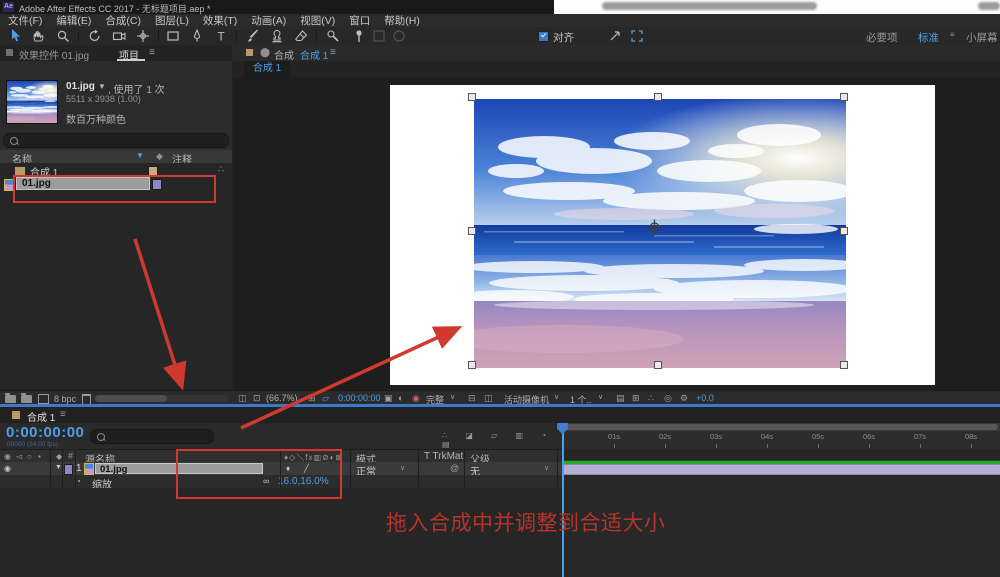  What do you see at coordinates (19, 456) in the screenshot?
I see `audio-switch-icon: ◅` at bounding box center [19, 456].